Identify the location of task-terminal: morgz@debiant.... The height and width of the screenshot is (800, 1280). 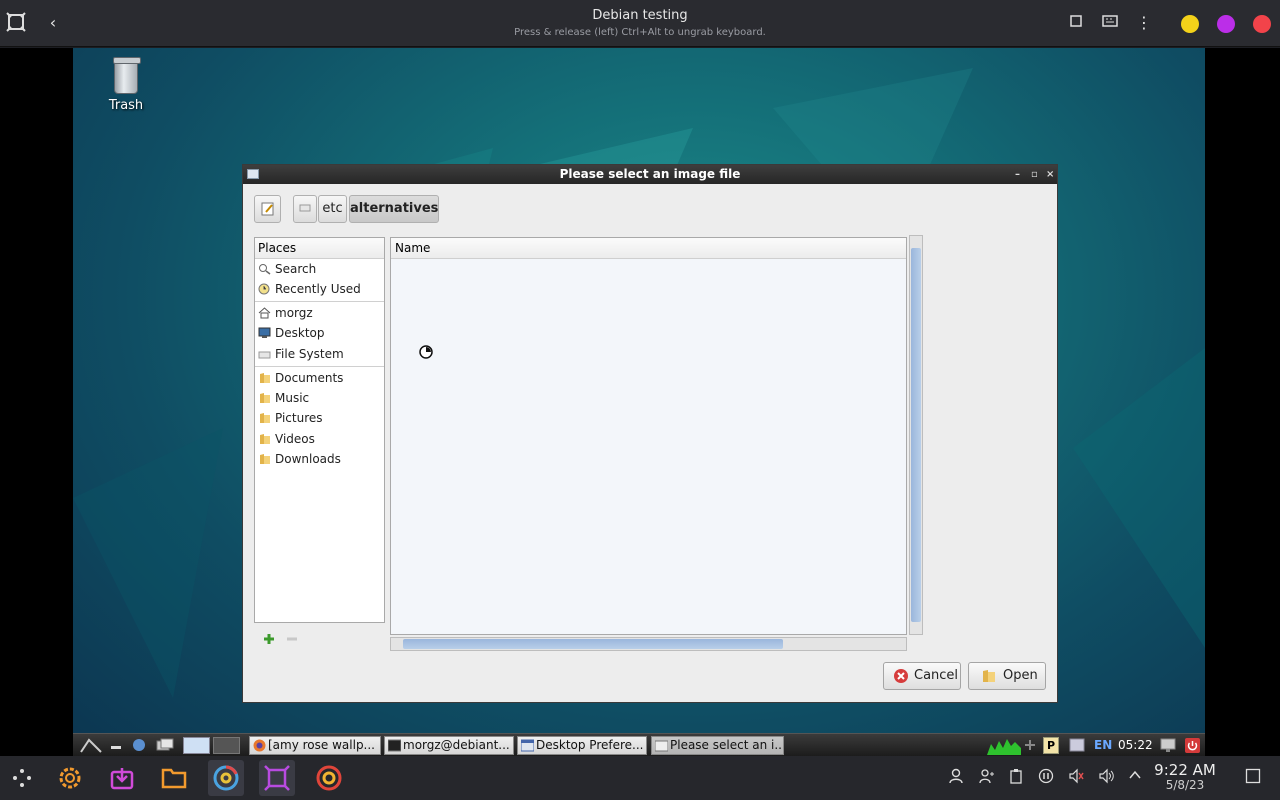
(449, 745).